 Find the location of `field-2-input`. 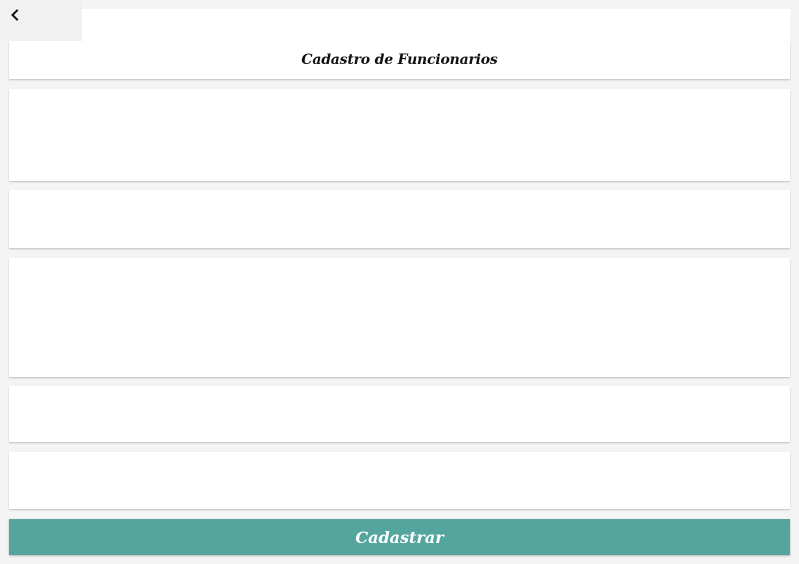

field-2-input is located at coordinates (399, 219).